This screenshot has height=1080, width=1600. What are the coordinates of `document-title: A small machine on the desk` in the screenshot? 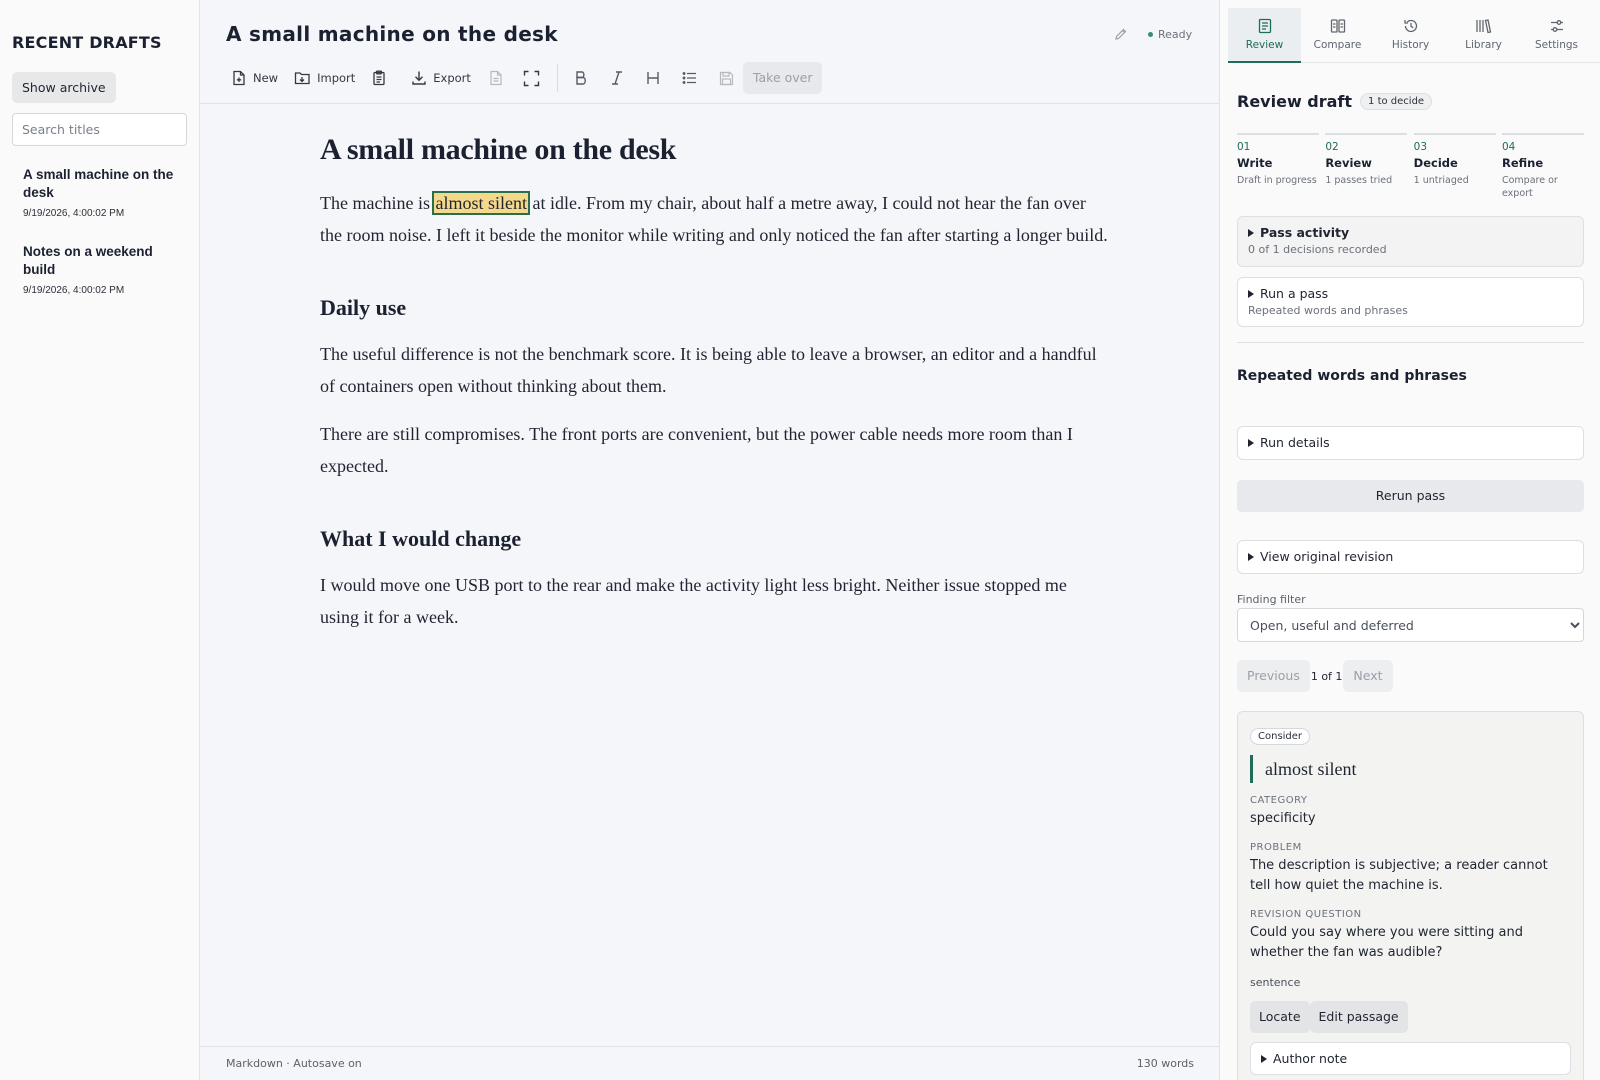 It's located at (392, 34).